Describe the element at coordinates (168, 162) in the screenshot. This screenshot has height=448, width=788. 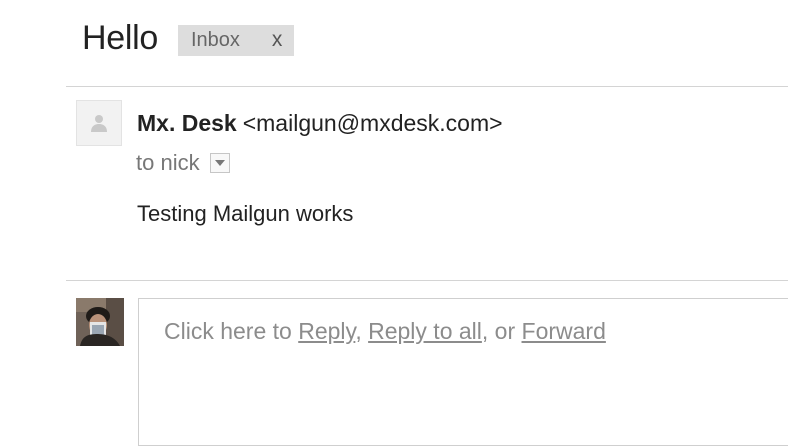
I see `recipient-text: to nick` at that location.